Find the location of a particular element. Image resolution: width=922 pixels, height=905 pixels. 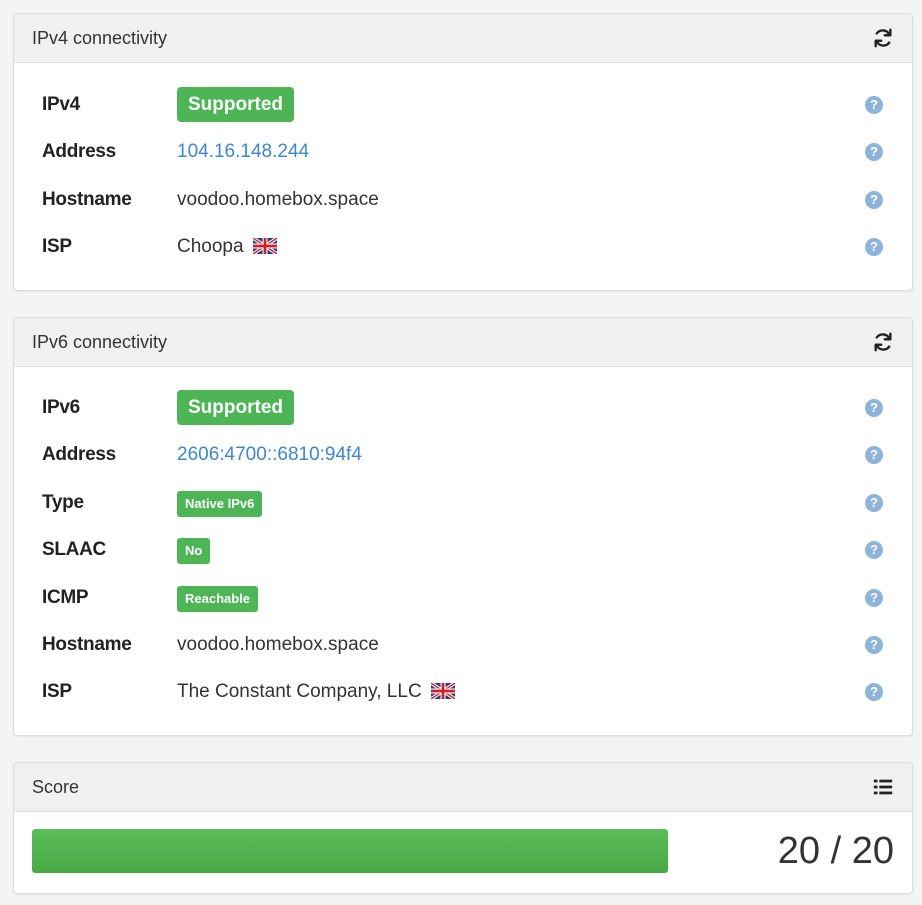

score-panel-header: Score is located at coordinates (463, 787).